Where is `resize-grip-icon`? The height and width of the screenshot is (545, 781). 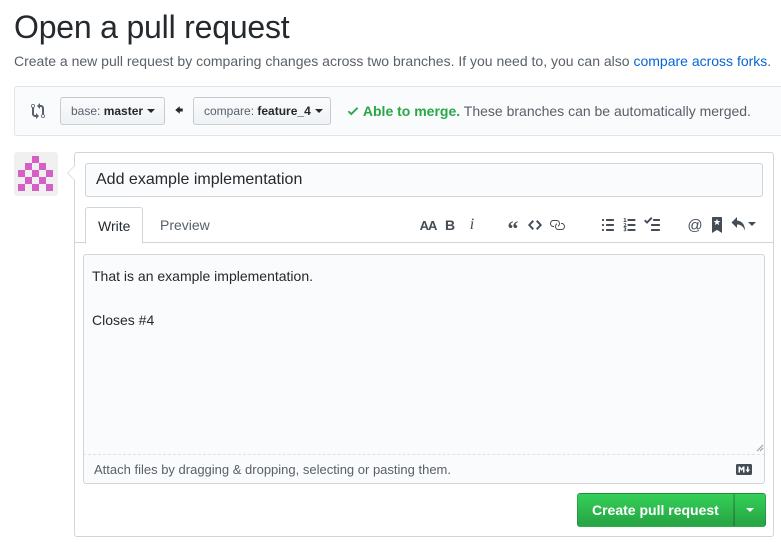 resize-grip-icon is located at coordinates (760, 448).